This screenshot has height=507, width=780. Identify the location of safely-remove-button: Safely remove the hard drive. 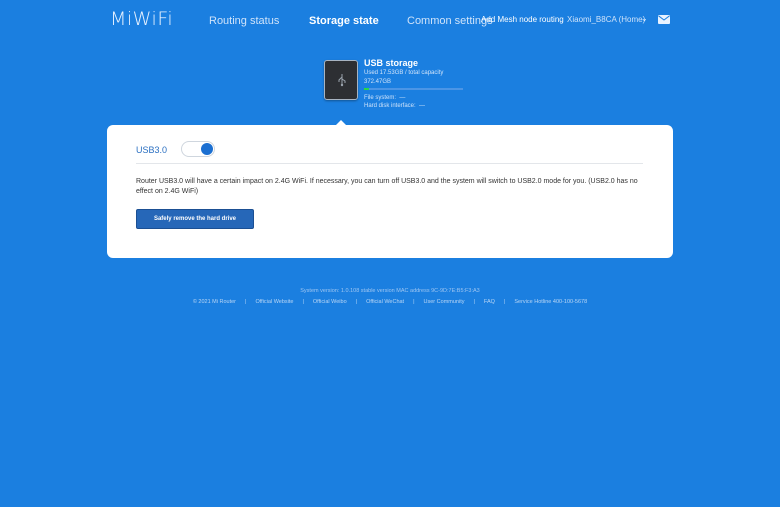
(195, 219).